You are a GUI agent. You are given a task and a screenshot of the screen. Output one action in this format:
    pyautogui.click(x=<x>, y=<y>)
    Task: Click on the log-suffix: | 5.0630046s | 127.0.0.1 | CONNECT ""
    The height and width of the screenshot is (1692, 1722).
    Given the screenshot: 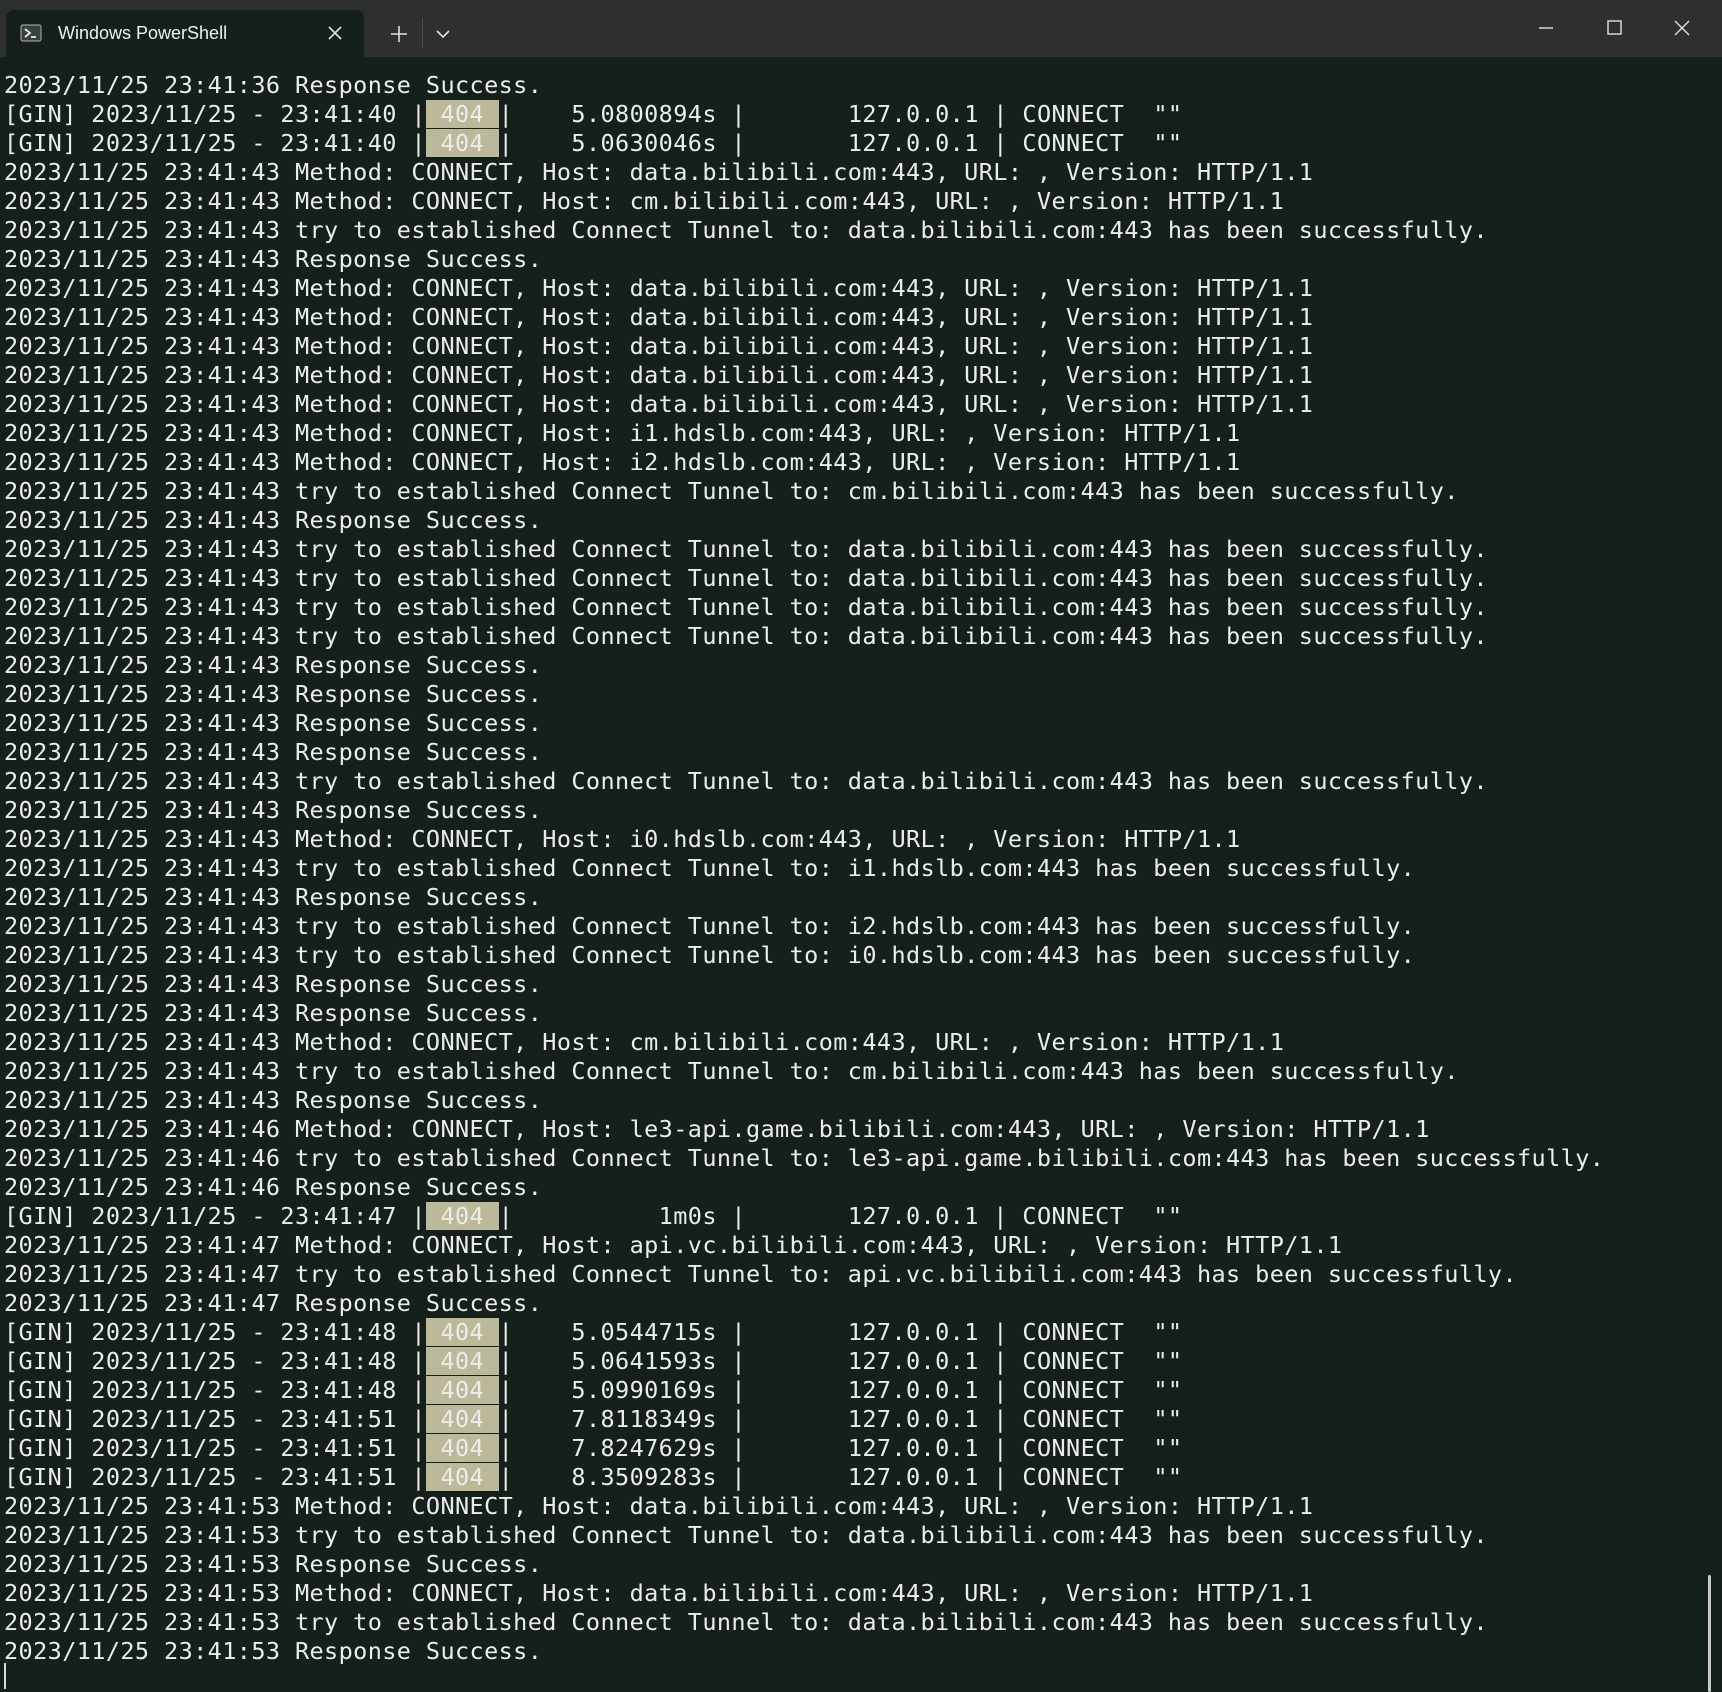 What is the action you would take?
    pyautogui.click(x=840, y=143)
    